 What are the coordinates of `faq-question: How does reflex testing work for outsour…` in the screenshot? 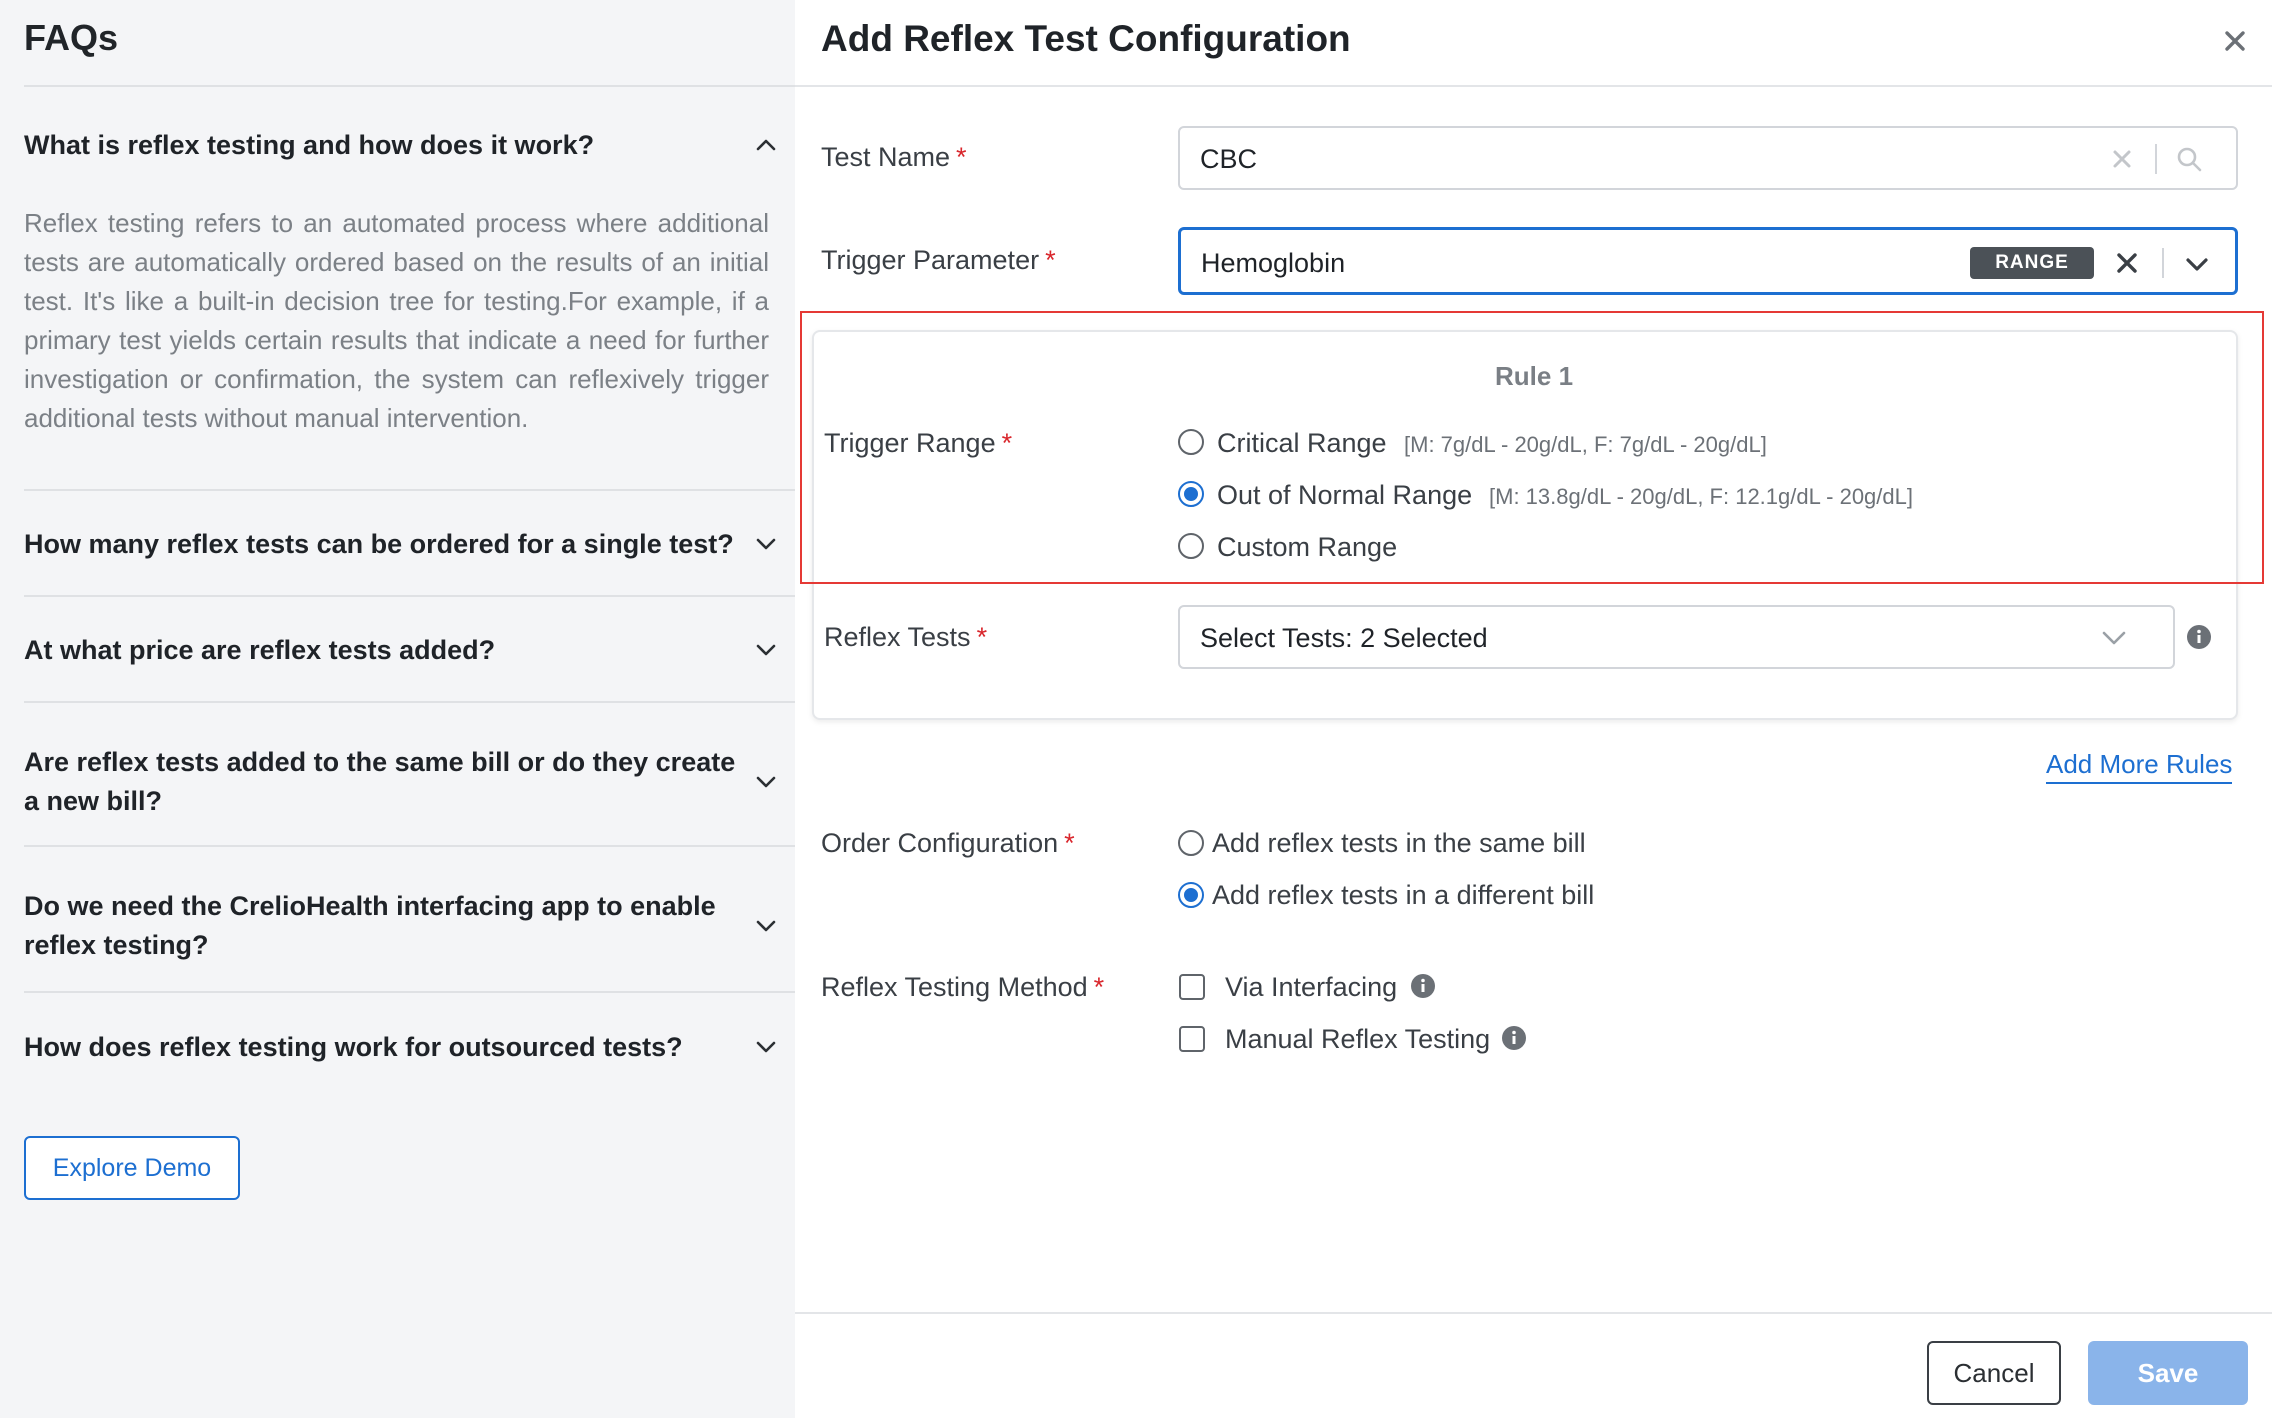 It's located at (353, 1046).